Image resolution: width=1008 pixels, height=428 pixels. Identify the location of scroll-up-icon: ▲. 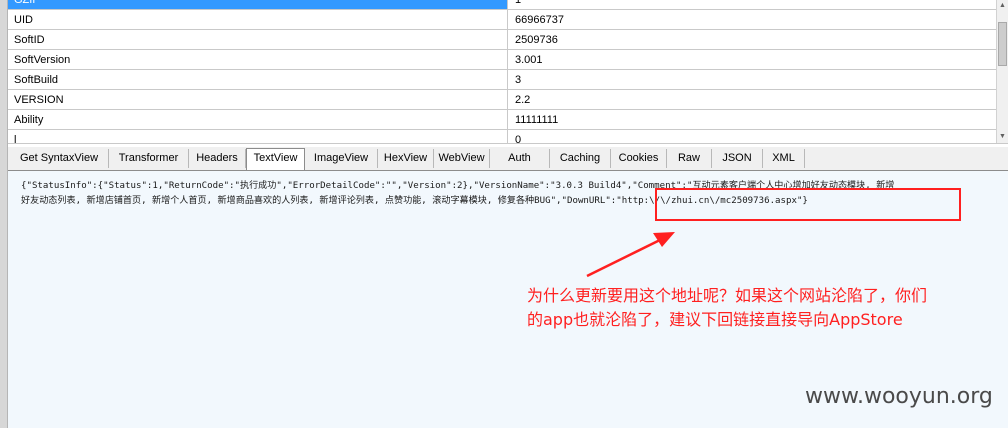
(1002, 5).